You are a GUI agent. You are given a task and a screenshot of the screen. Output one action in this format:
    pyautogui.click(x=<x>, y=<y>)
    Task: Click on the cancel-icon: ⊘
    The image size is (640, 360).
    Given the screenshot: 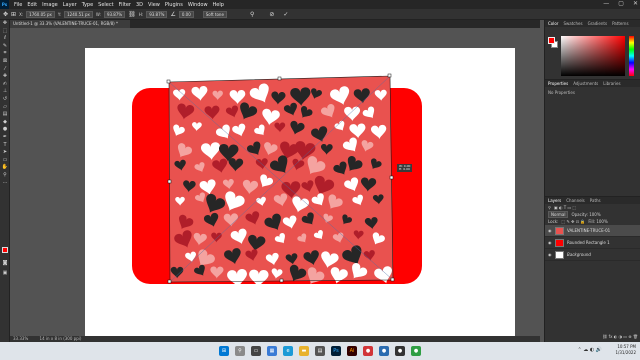 What is the action you would take?
    pyautogui.click(x=271, y=14)
    